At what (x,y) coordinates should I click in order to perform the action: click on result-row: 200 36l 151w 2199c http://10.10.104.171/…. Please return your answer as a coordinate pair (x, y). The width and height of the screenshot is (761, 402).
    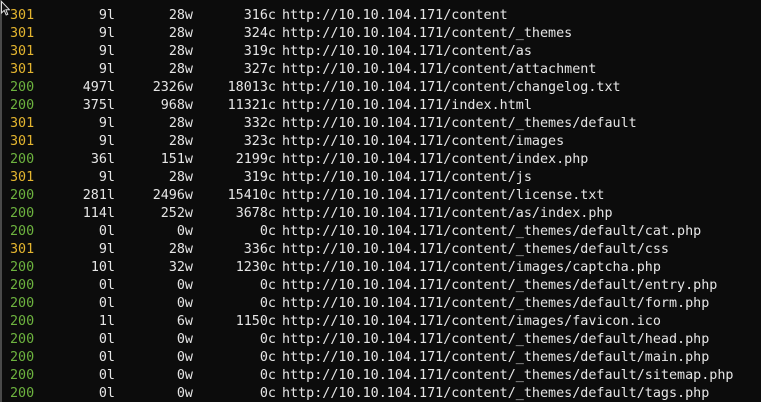
    Looking at the image, I should click on (294, 160).